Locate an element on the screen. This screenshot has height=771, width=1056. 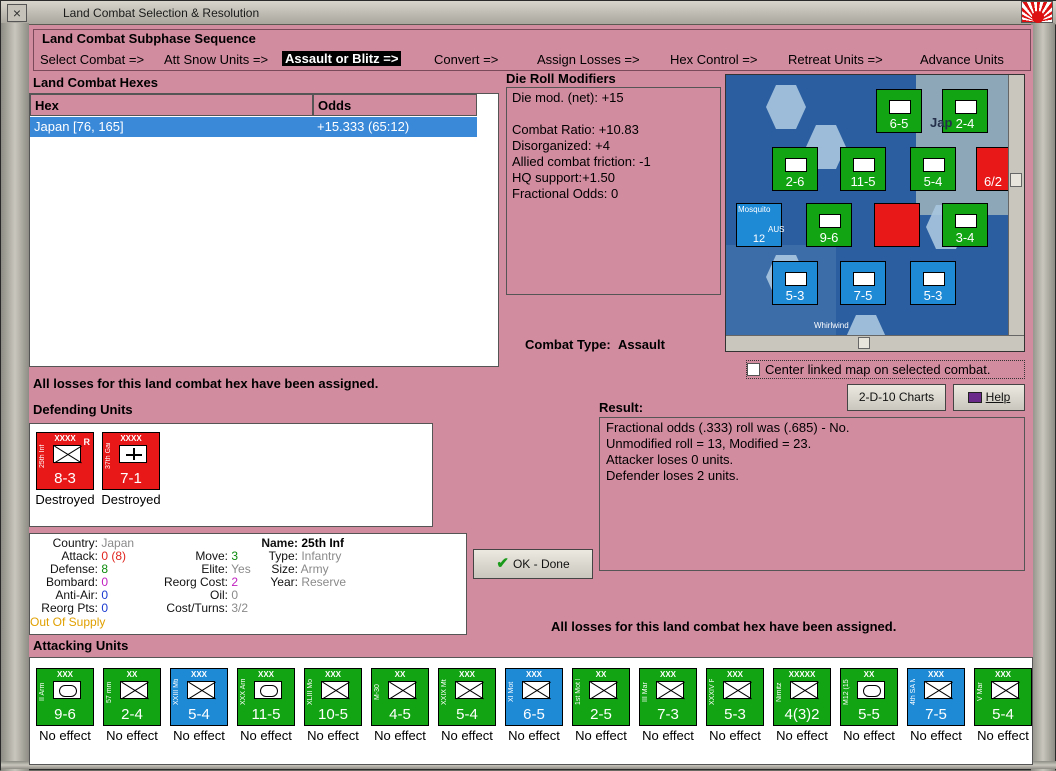
attacking-unit-counter: XXX II Arm 9-6 is located at coordinates (65, 697).